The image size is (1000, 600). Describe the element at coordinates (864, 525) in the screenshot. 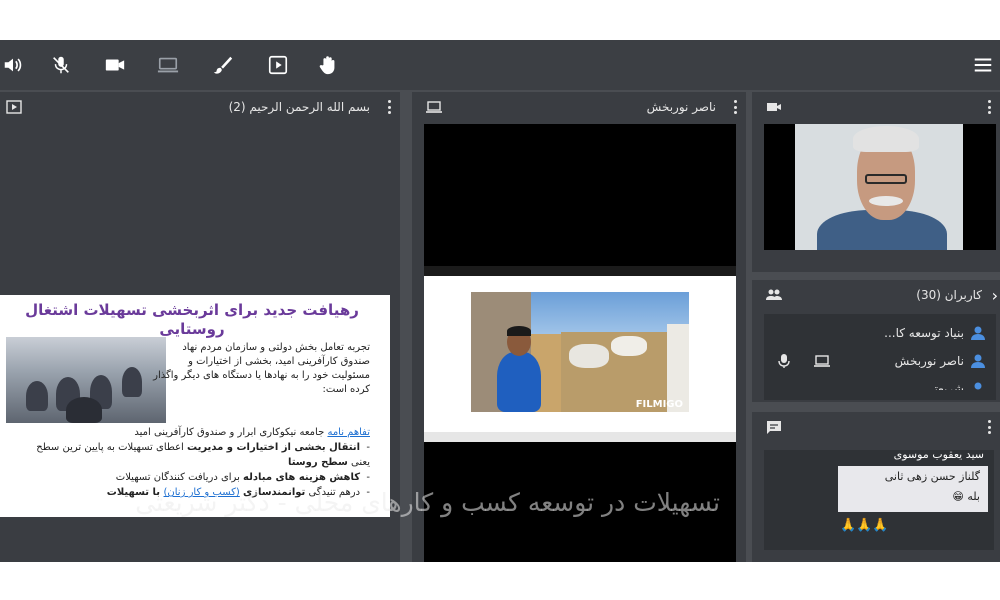

I see `chat-reactions: 🙏🙏🙏` at that location.